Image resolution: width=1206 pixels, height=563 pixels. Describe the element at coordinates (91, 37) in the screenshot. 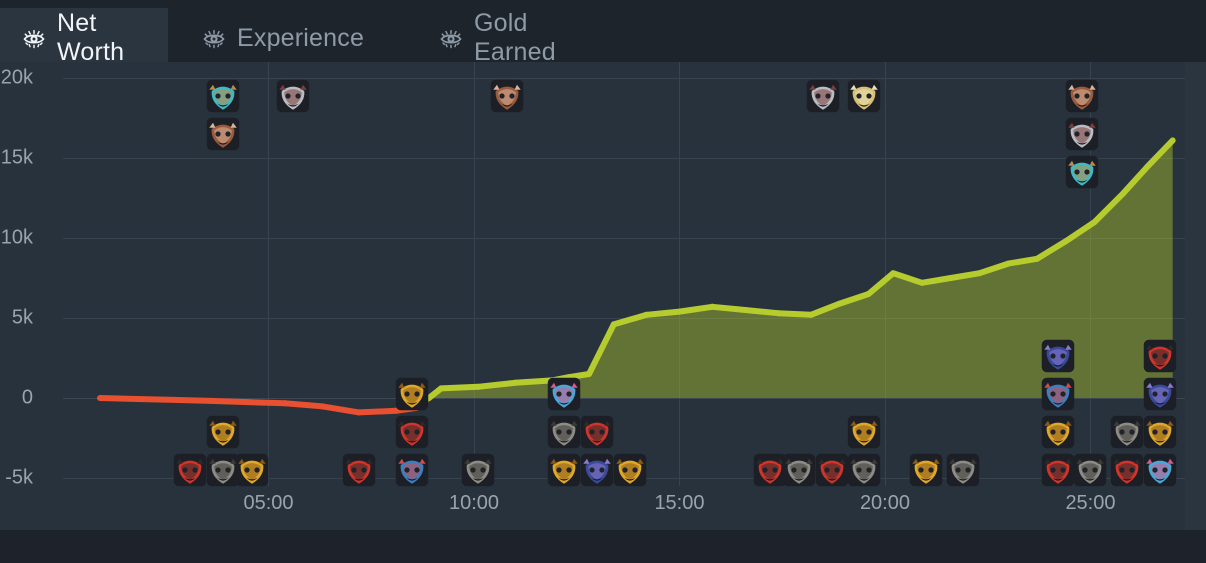

I see `tab-label: Net Worth` at that location.